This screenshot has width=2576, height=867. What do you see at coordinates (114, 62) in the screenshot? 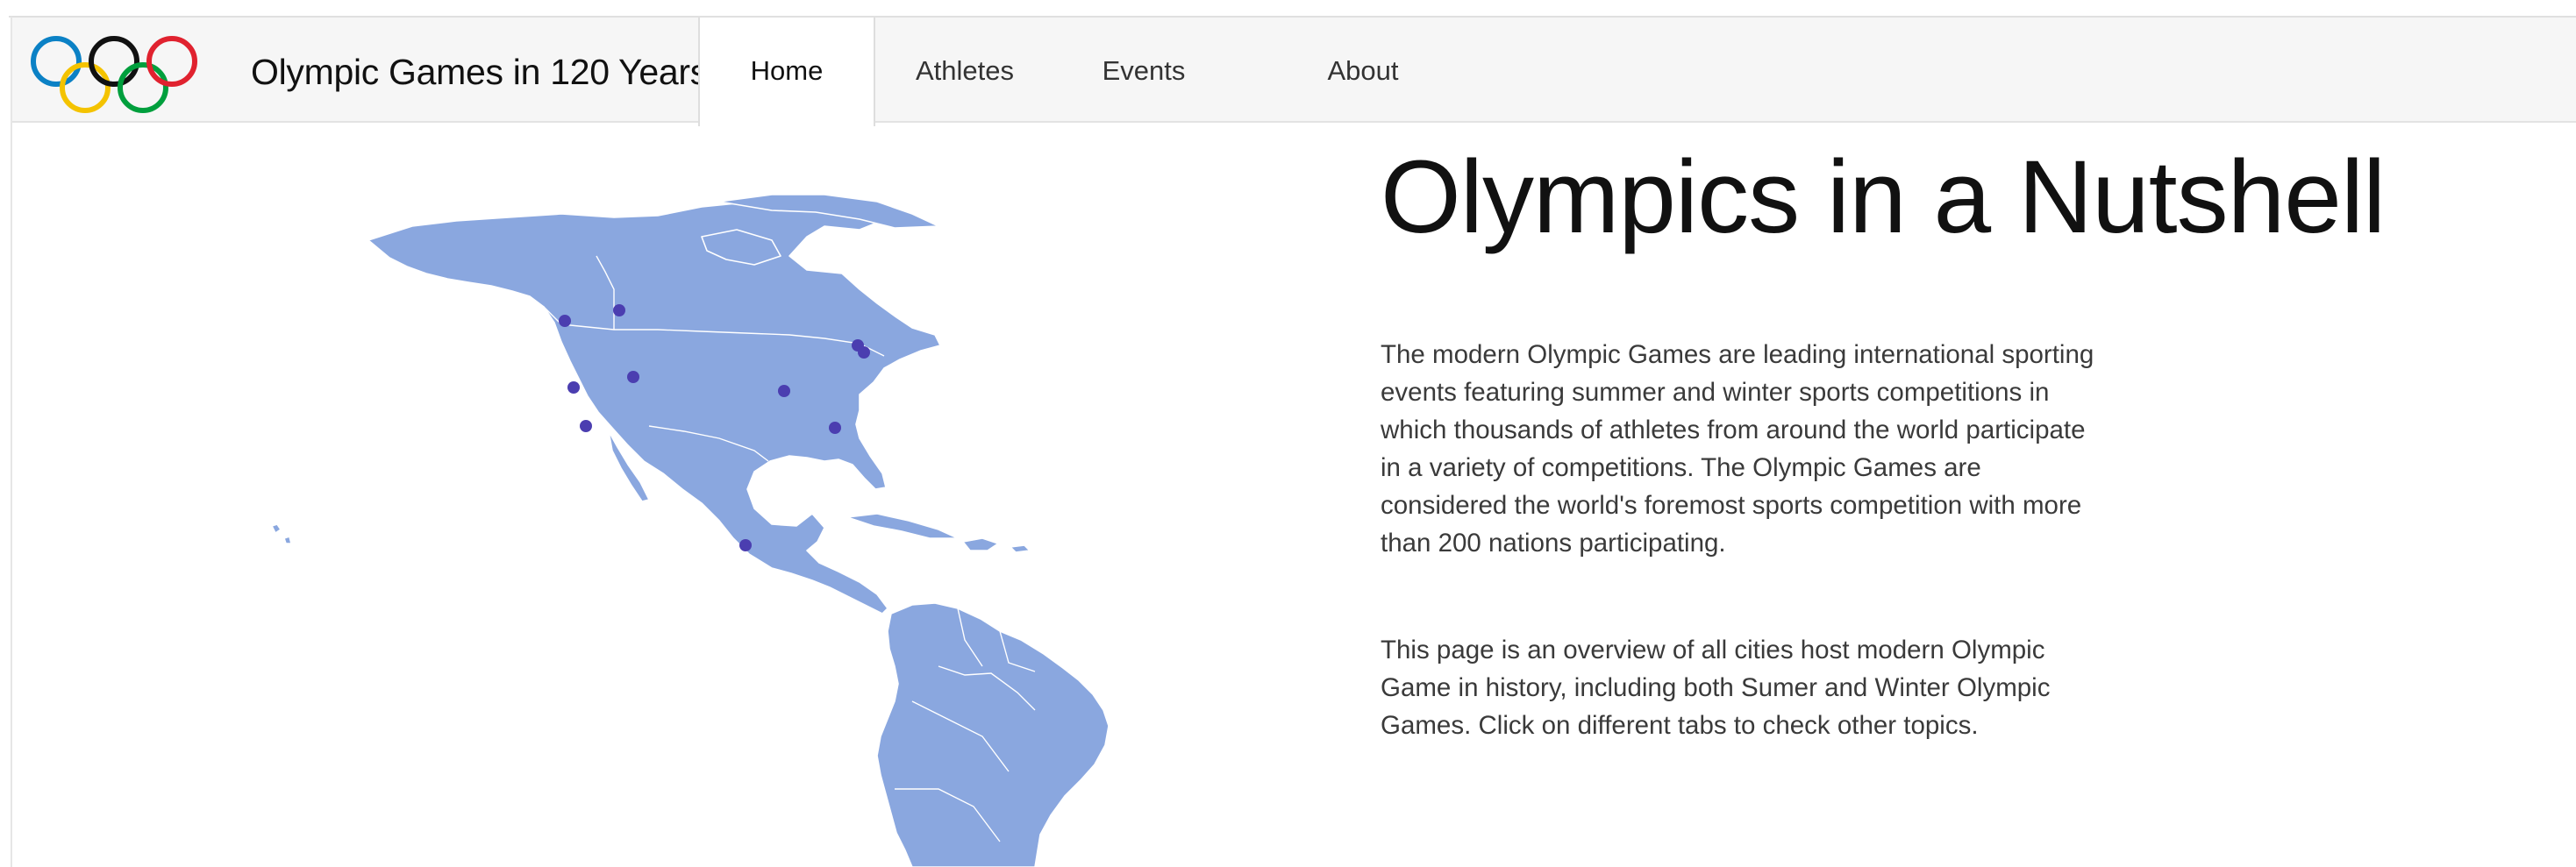
I see `ring-black` at bounding box center [114, 62].